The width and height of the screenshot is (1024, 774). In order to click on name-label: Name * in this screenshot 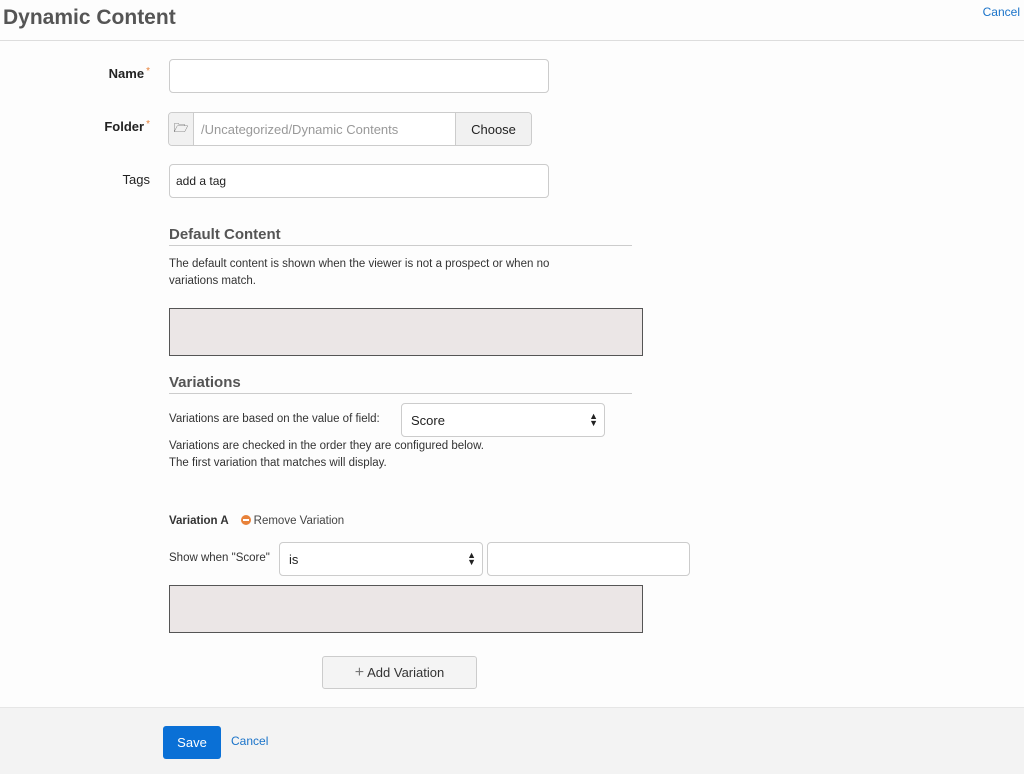, I will do `click(129, 73)`.